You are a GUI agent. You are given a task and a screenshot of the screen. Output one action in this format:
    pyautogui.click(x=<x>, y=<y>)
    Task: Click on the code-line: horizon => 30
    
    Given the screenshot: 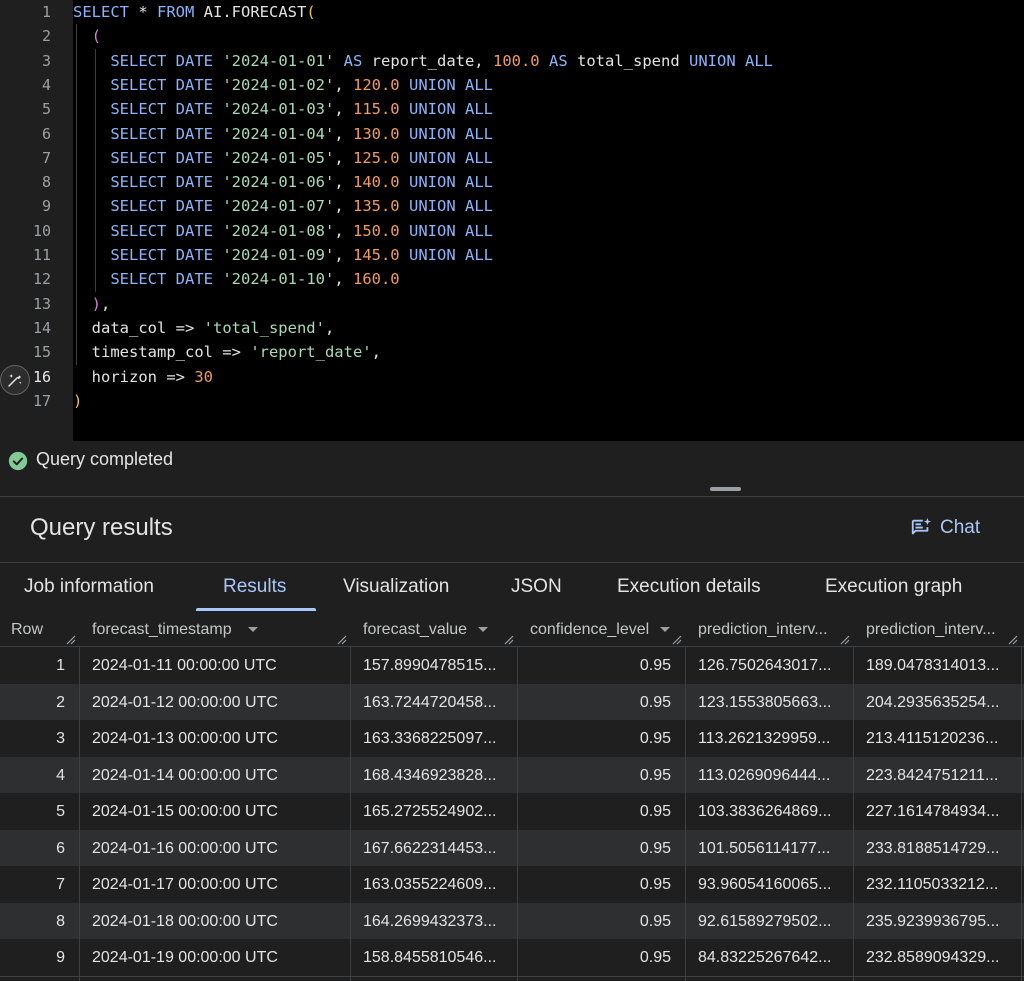 What is the action you would take?
    pyautogui.click(x=143, y=377)
    